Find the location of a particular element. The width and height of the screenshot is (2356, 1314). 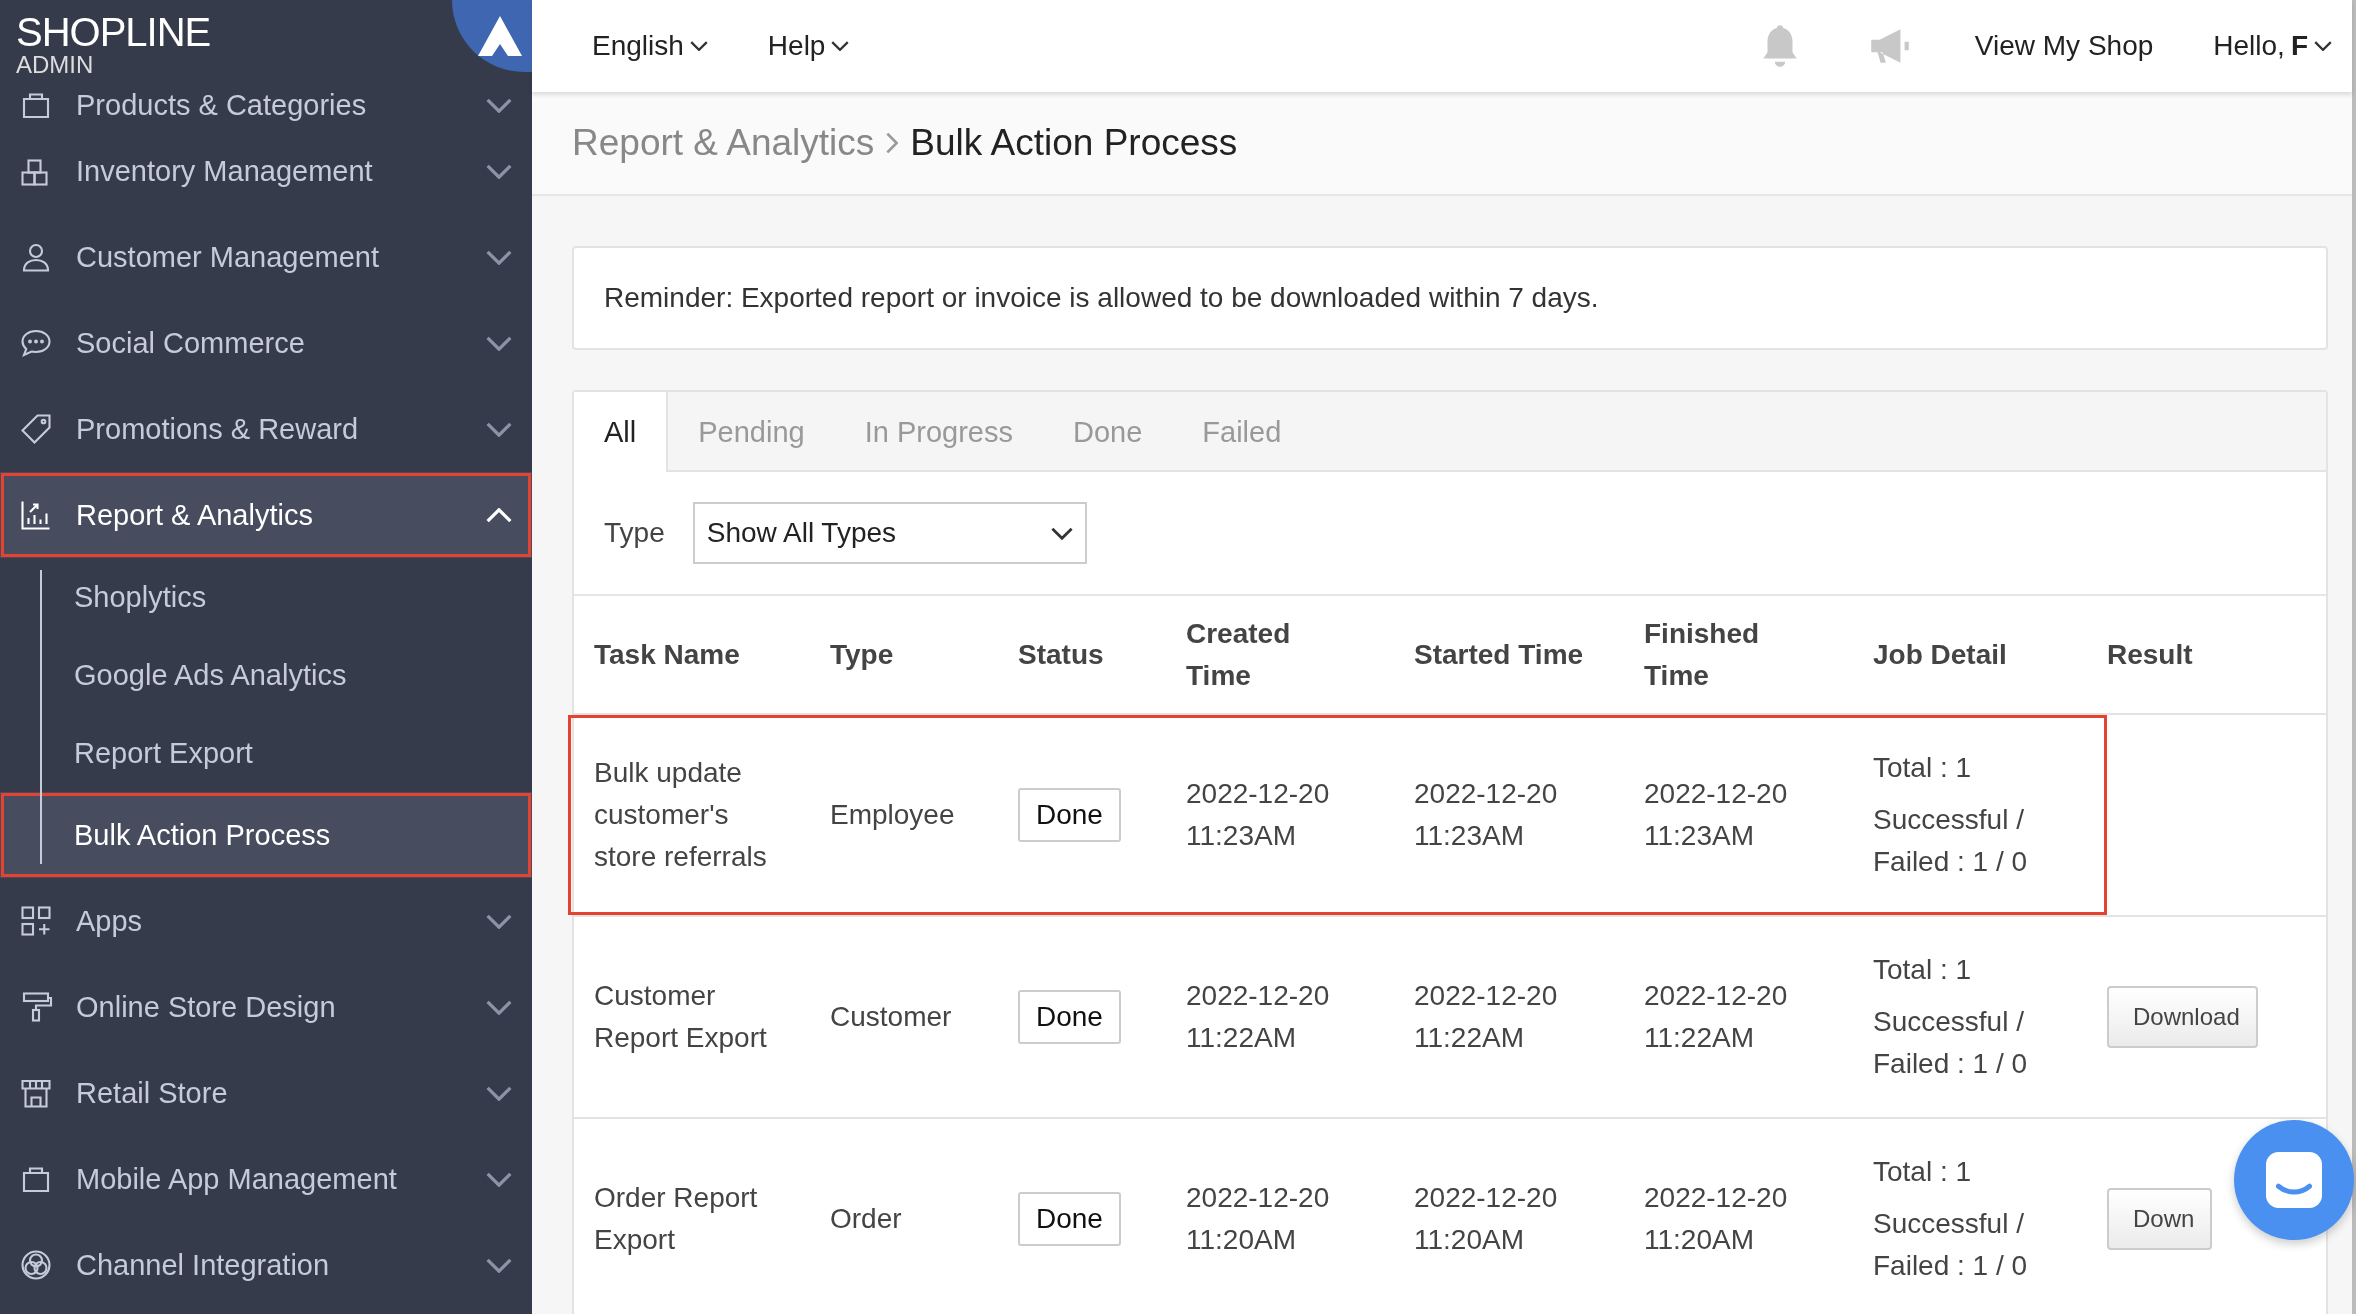

column-header: Type is located at coordinates (862, 654).